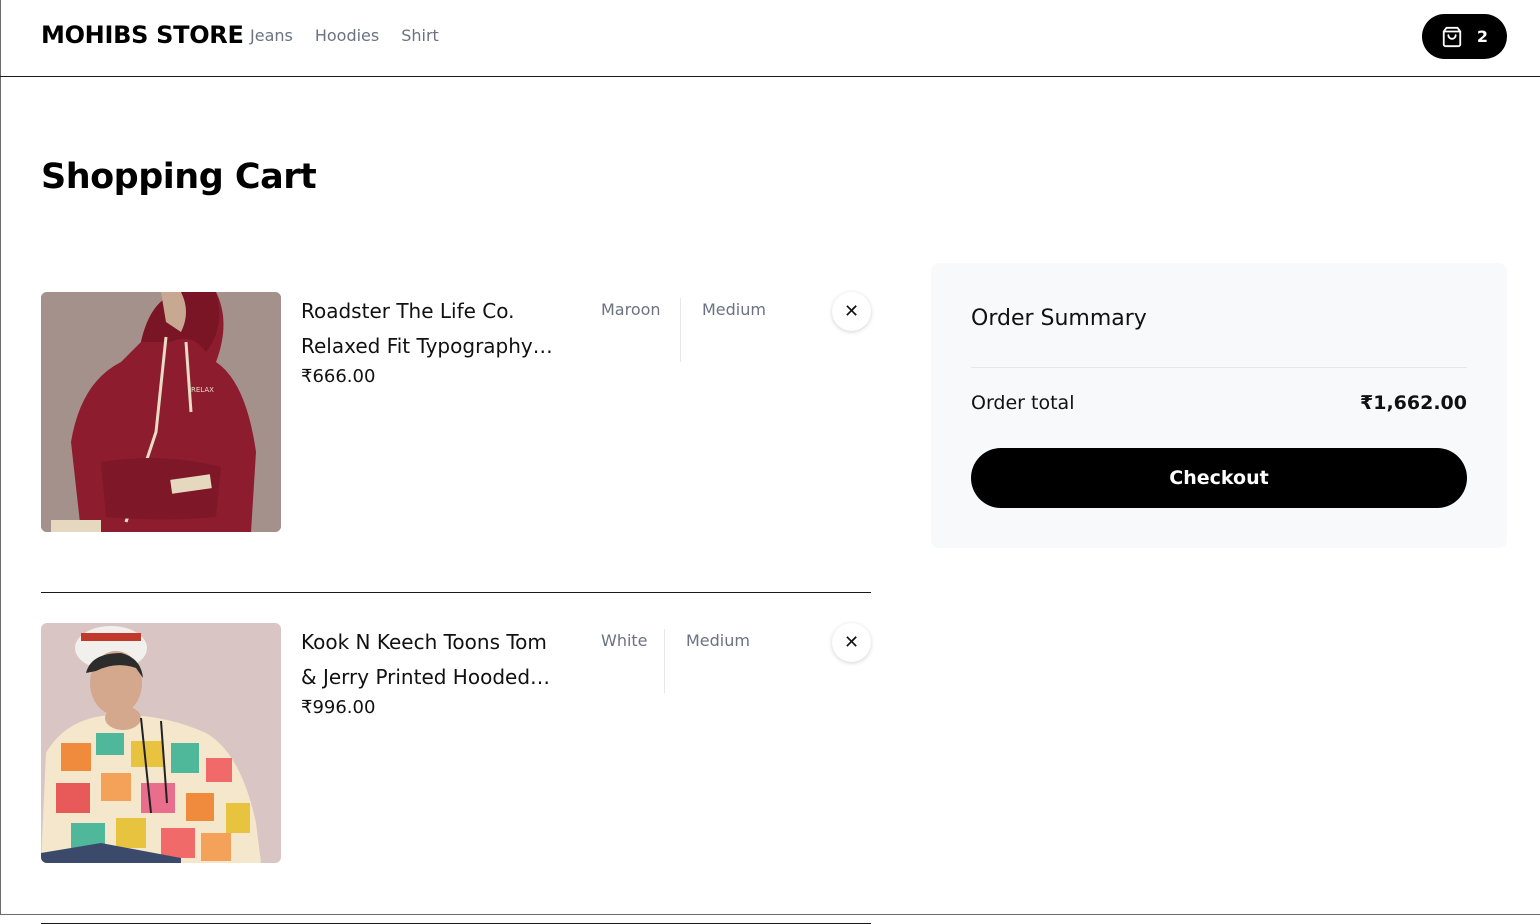 This screenshot has width=1540, height=924. What do you see at coordinates (338, 707) in the screenshot?
I see `product-price: ₹996.00` at bounding box center [338, 707].